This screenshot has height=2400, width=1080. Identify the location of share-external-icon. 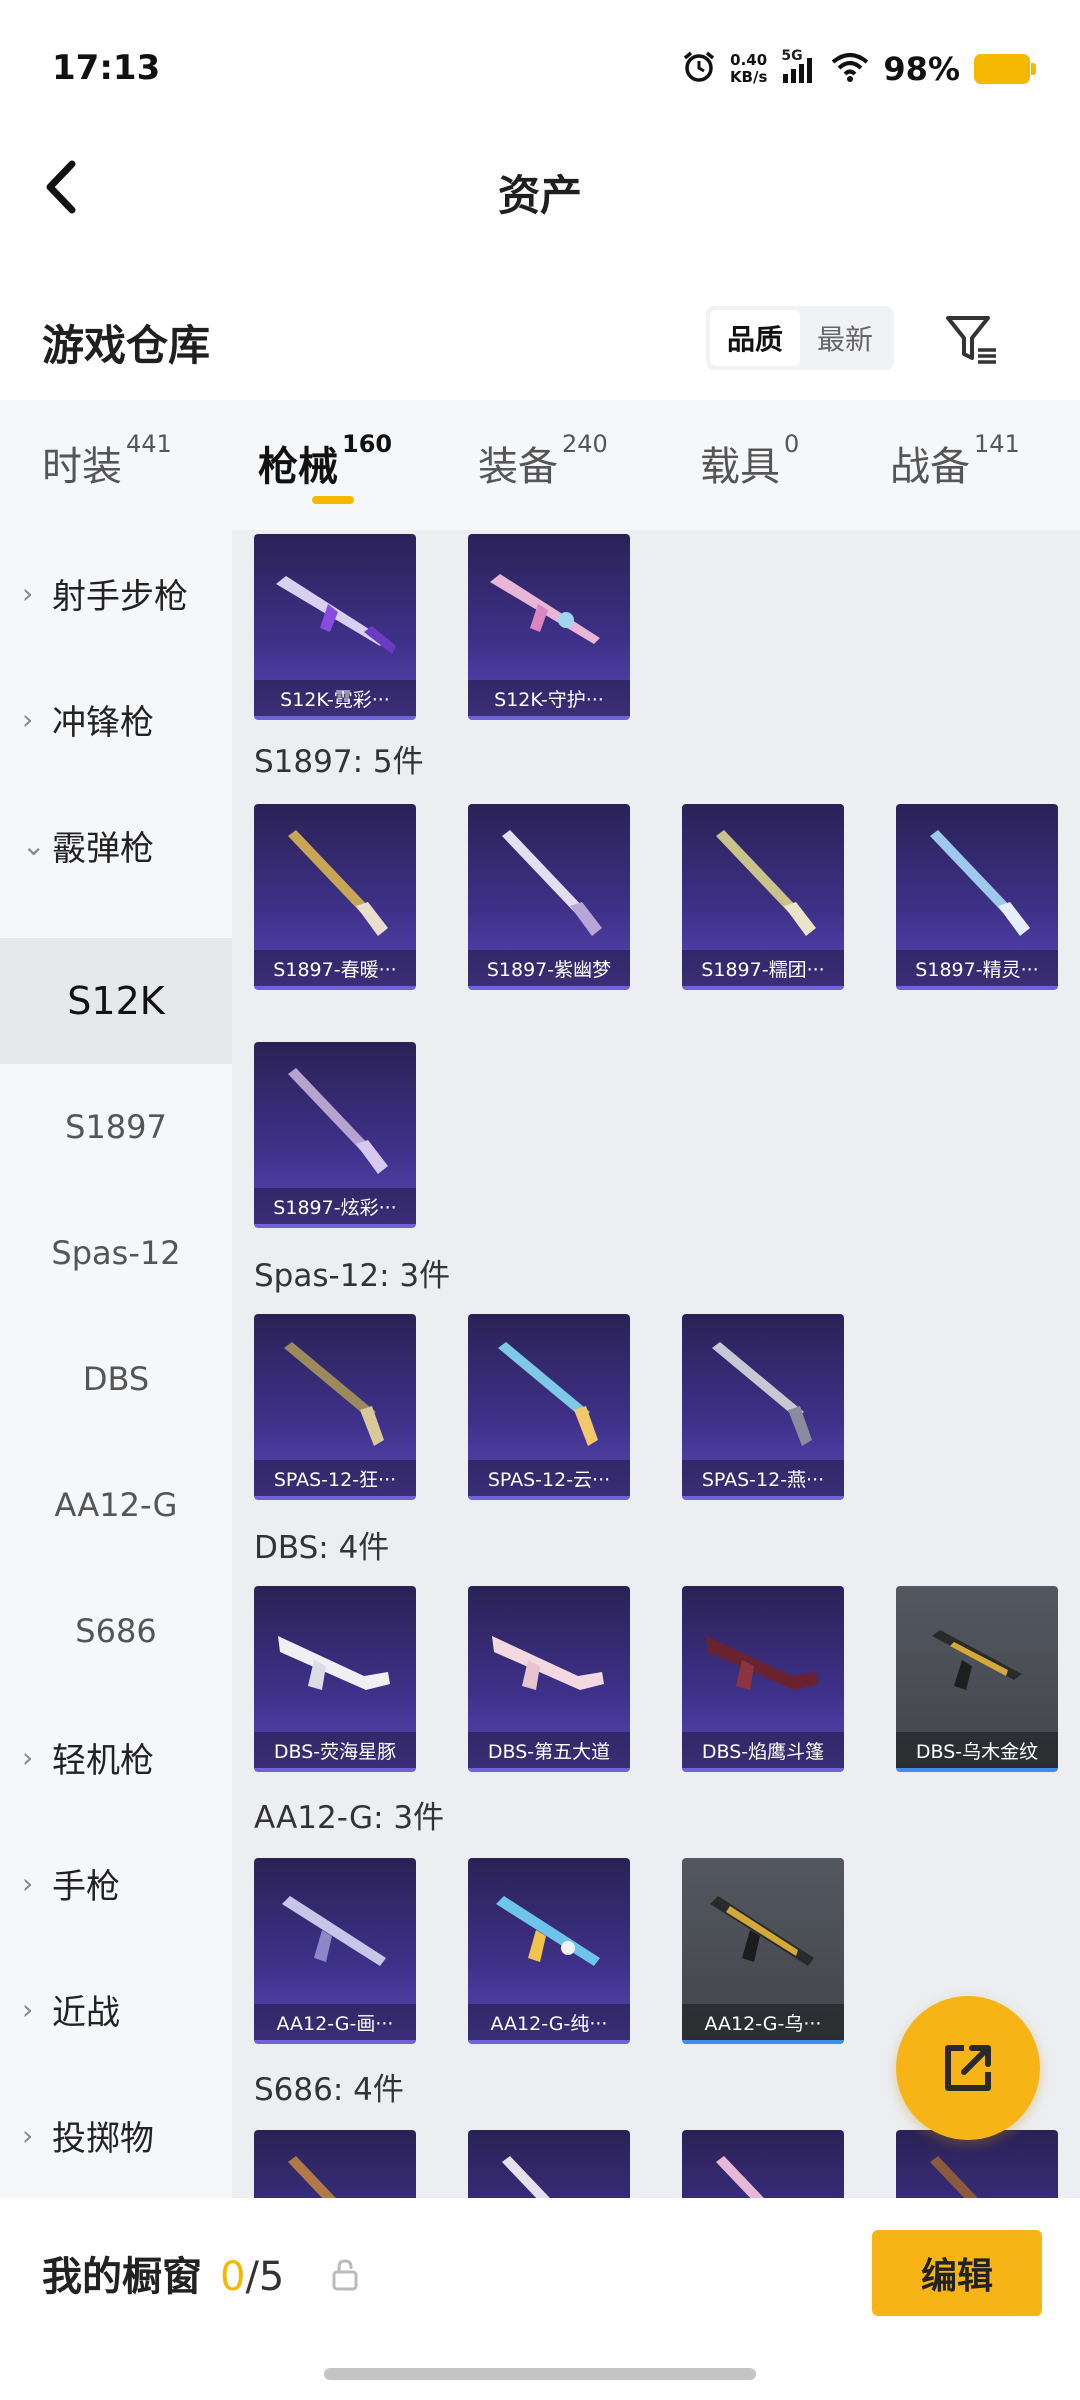
(968, 2068).